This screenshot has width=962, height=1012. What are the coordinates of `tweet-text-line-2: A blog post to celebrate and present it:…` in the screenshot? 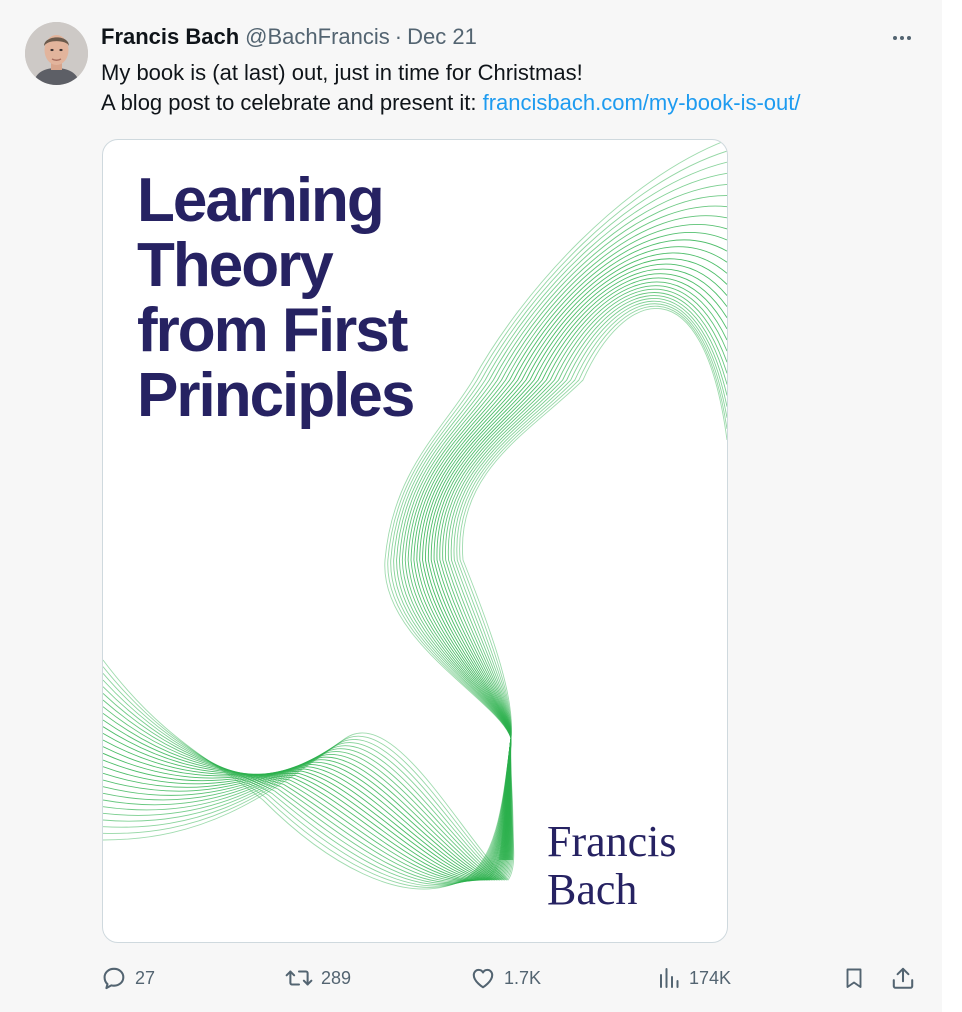 It's located at (511, 103).